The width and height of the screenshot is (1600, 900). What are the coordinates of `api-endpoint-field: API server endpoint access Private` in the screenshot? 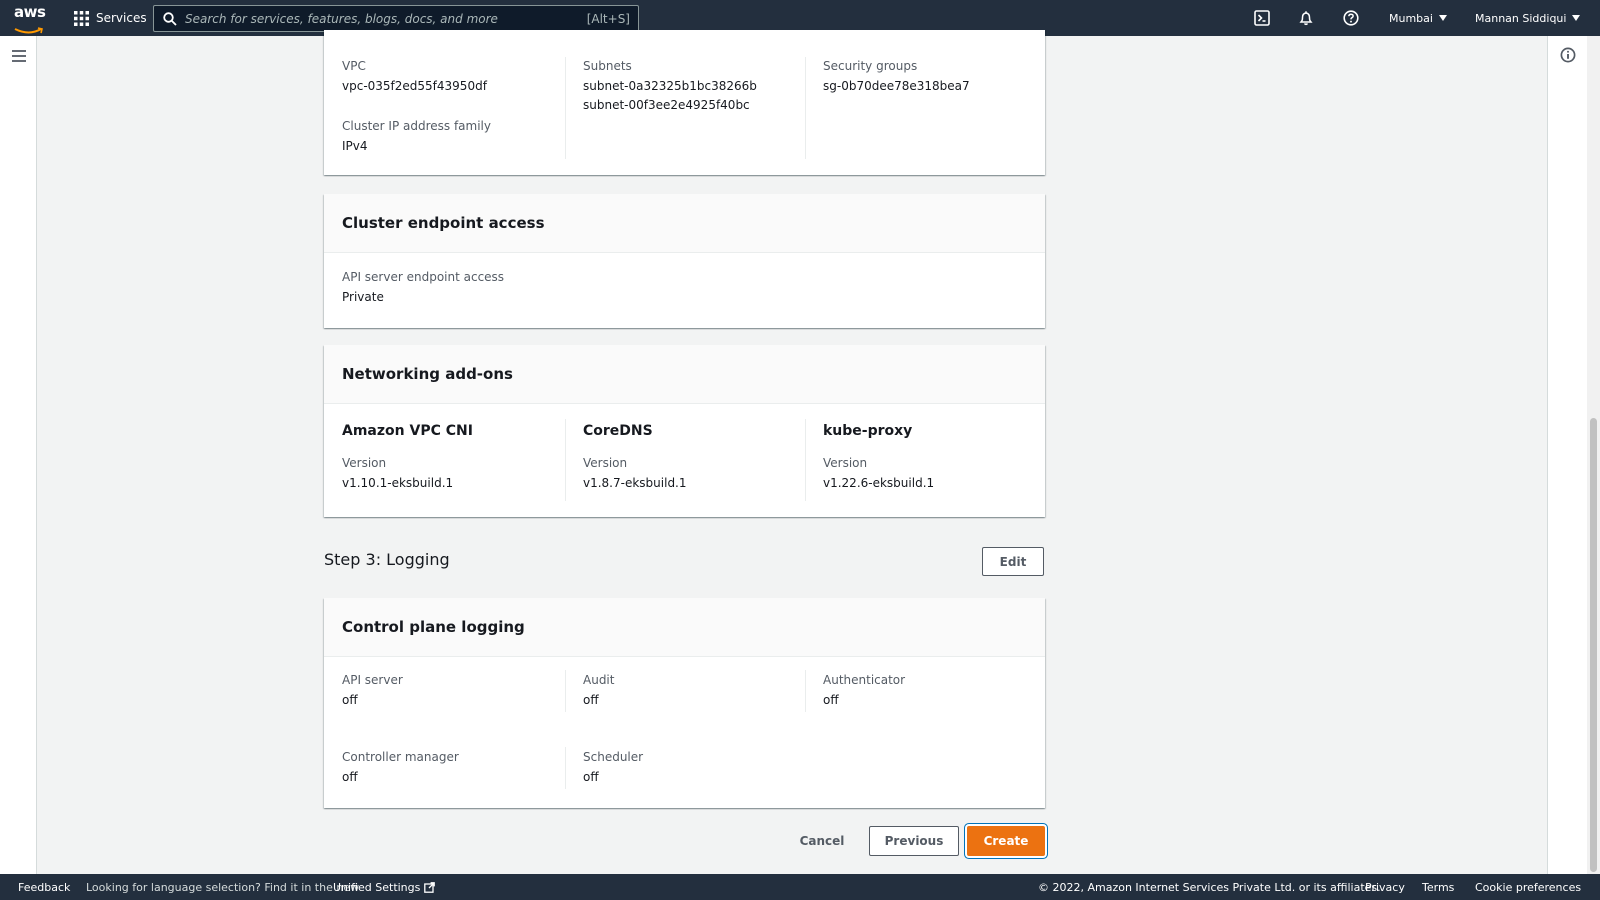 It's located at (462, 287).